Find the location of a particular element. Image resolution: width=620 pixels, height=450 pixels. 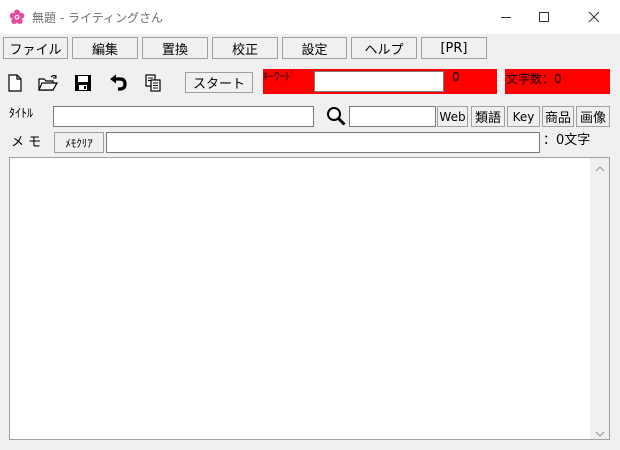

menu-edit-button: 編集 is located at coordinates (105, 48).